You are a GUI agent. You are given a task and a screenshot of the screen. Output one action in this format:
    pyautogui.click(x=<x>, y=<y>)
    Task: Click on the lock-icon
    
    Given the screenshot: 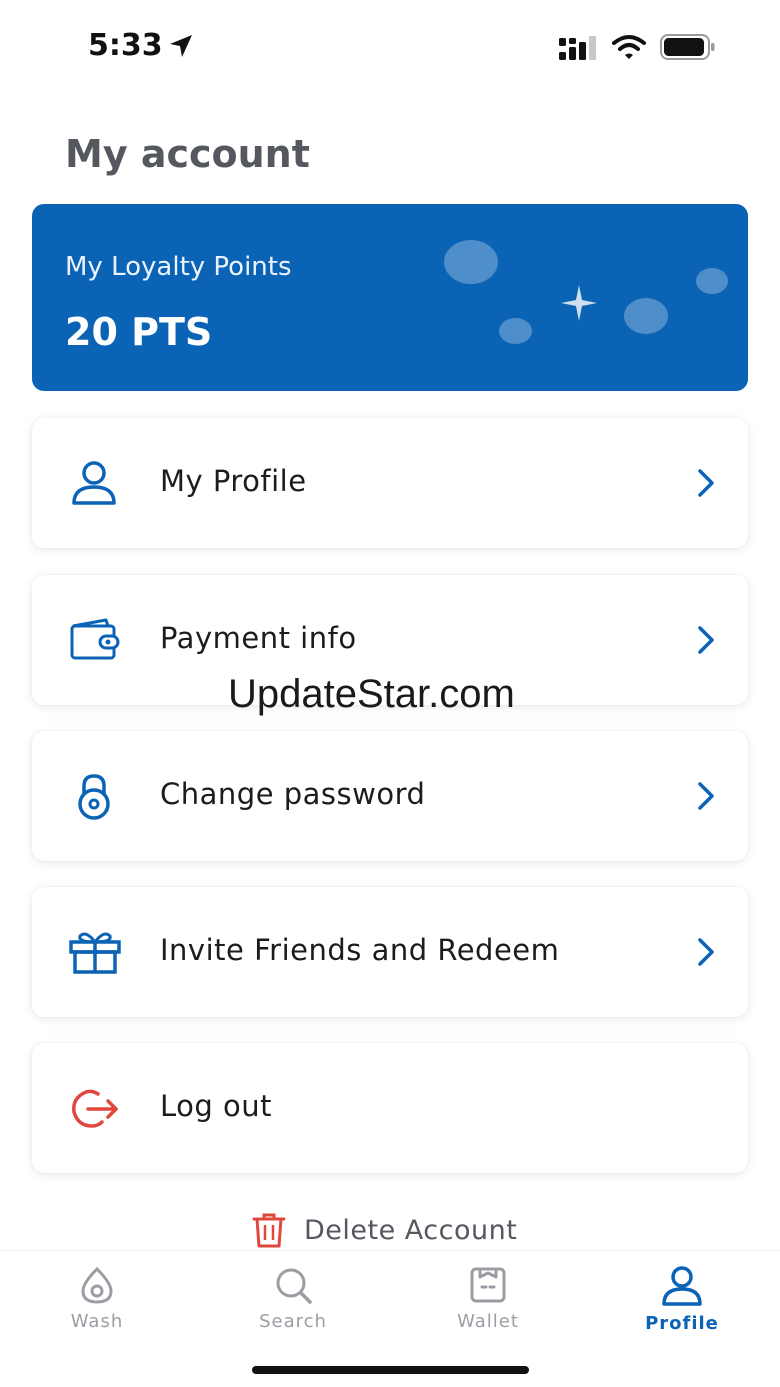 What is the action you would take?
    pyautogui.click(x=94, y=797)
    